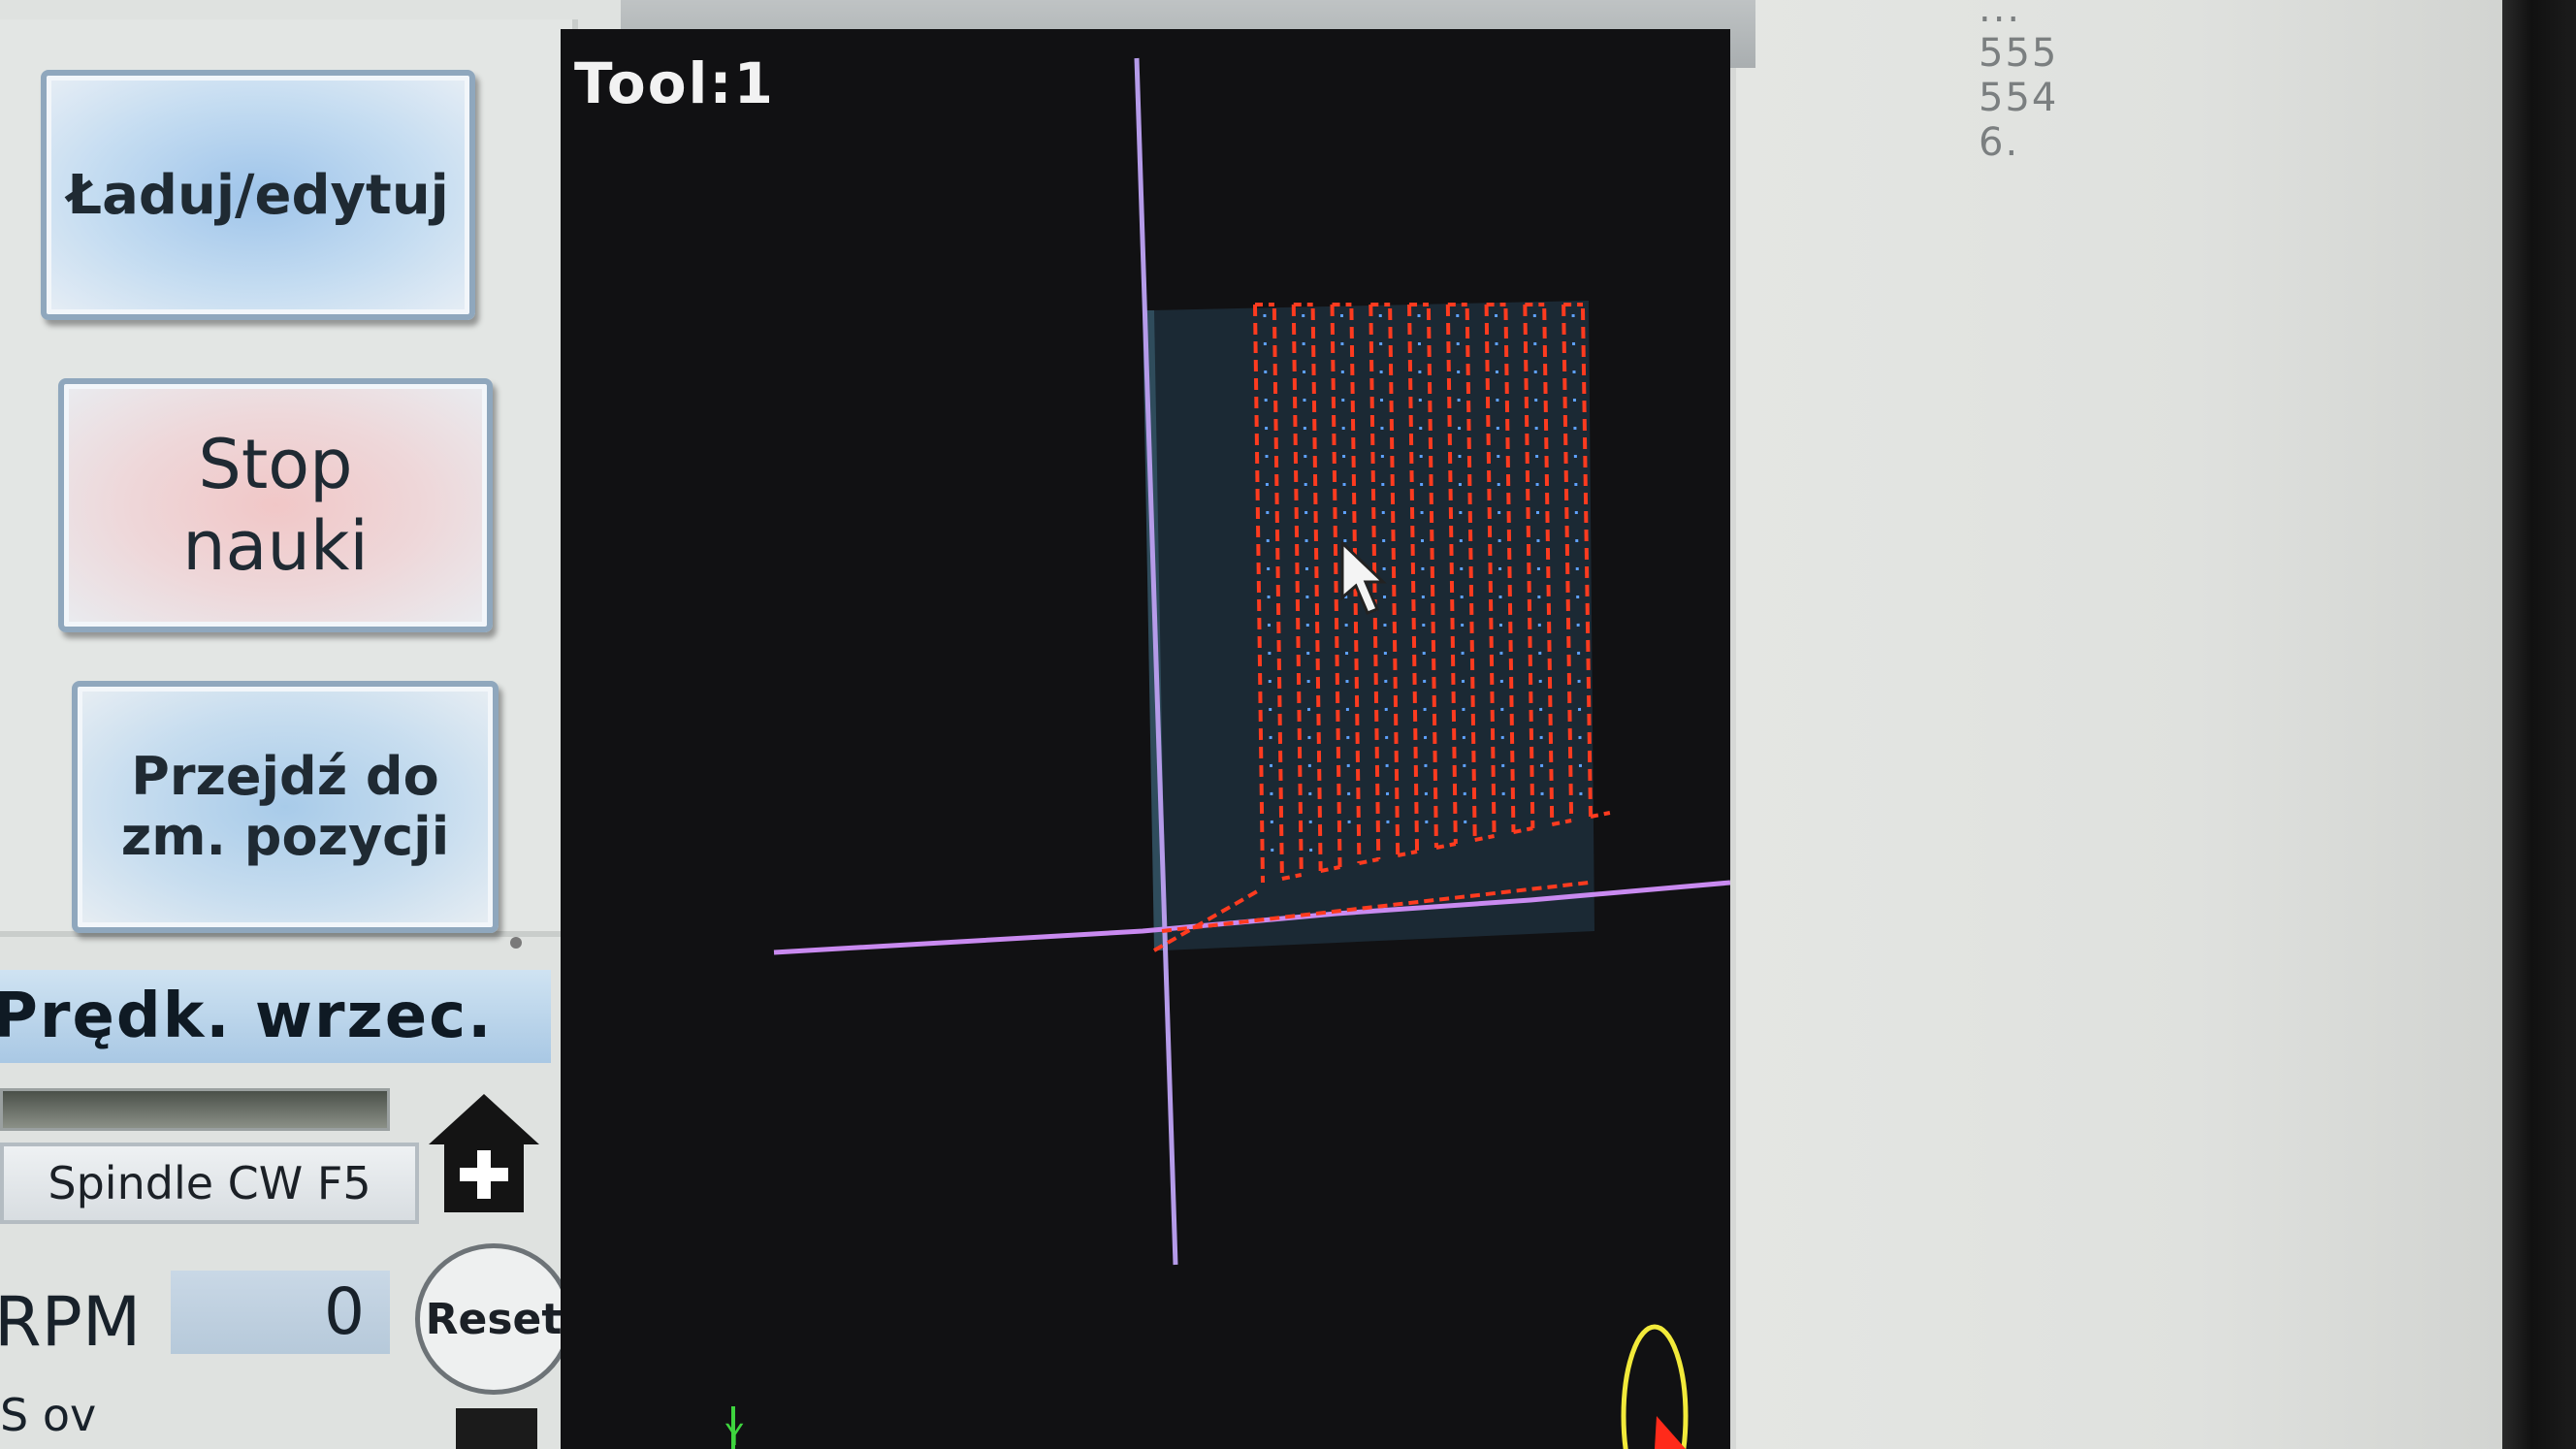 This screenshot has width=2576, height=1449. I want to click on rpm-label: RPM, so click(71, 1322).